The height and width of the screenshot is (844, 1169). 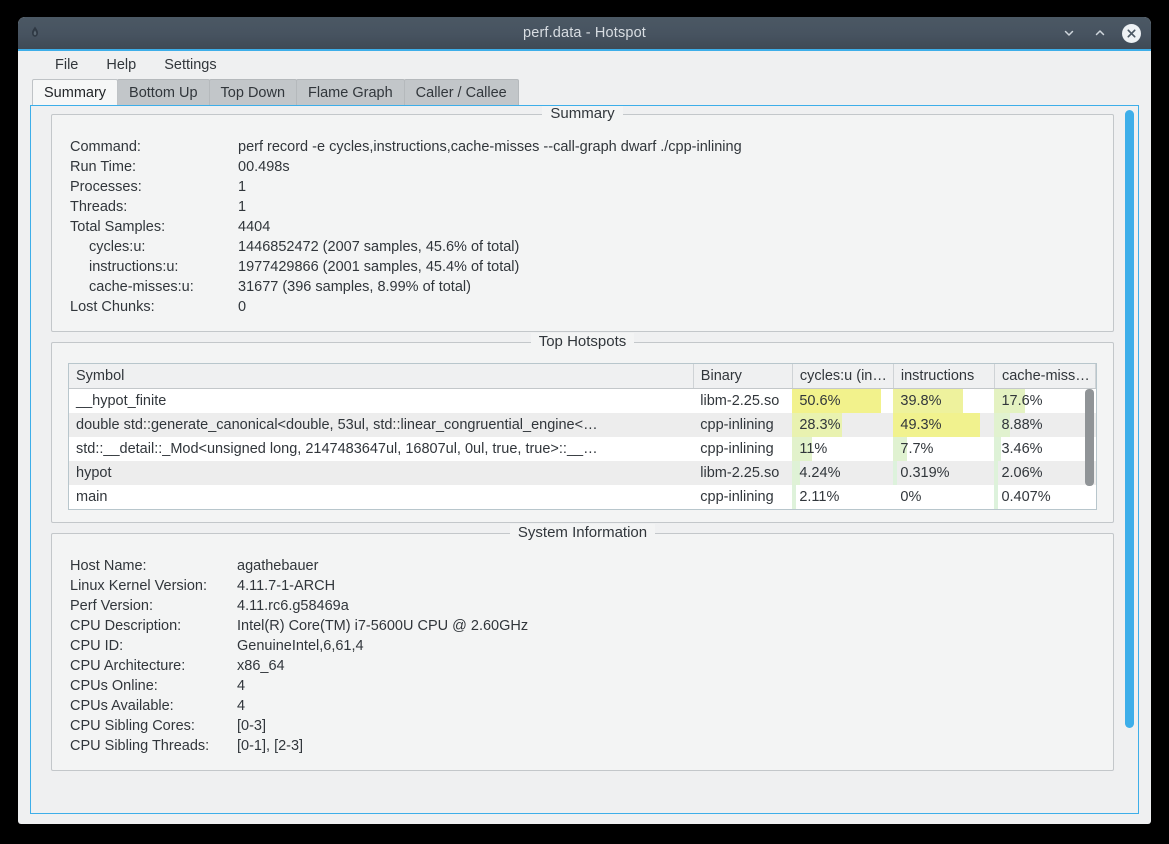 What do you see at coordinates (582, 167) in the screenshot?
I see `summary-field-row: Run Time: 00.498s` at bounding box center [582, 167].